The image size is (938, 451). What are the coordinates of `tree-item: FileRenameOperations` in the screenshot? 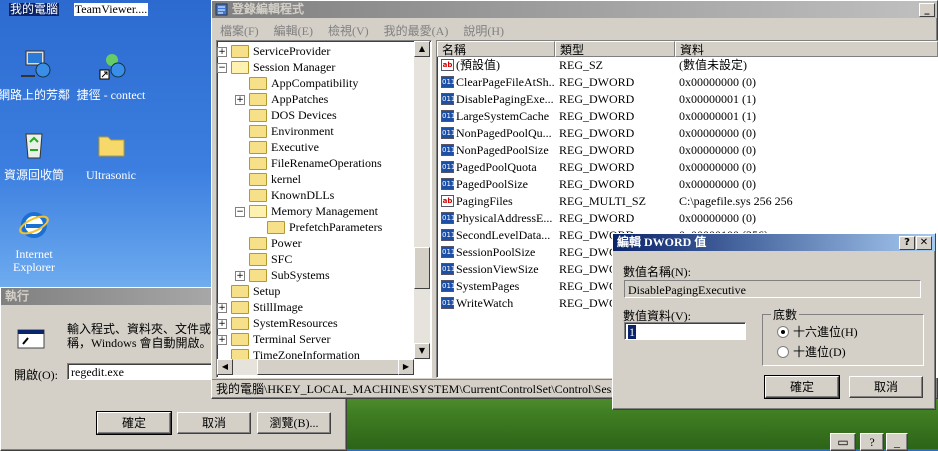 It's located at (315, 163).